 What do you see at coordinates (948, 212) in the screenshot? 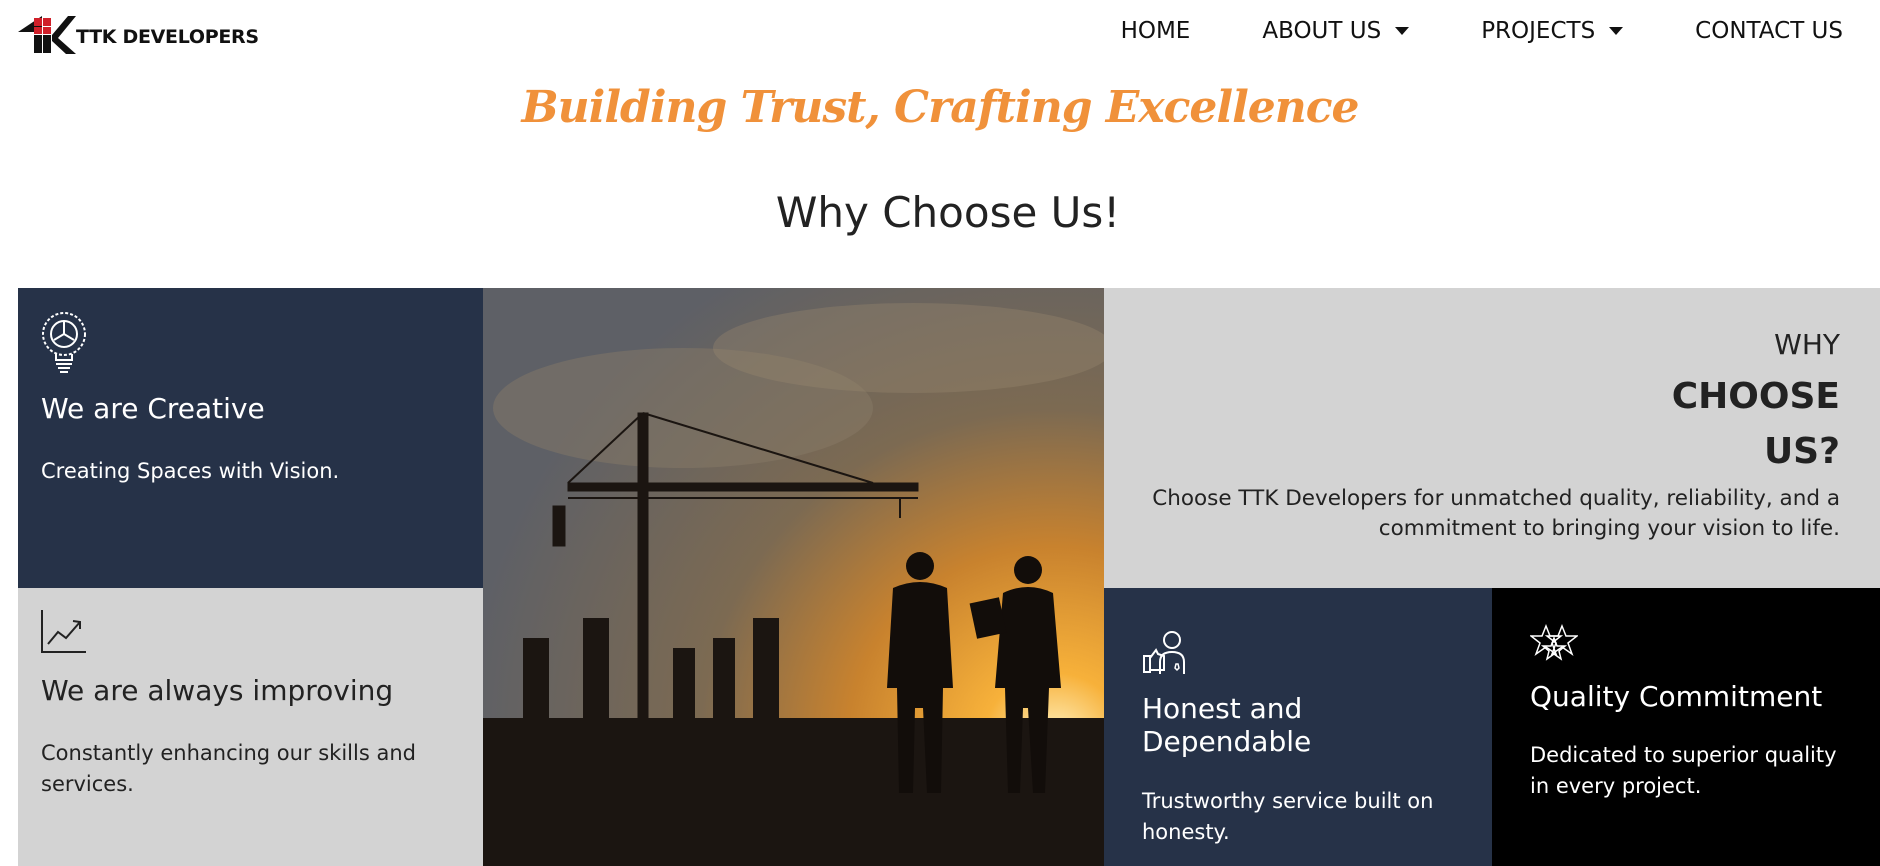
I see `section-title: Why Choose Us!` at bounding box center [948, 212].